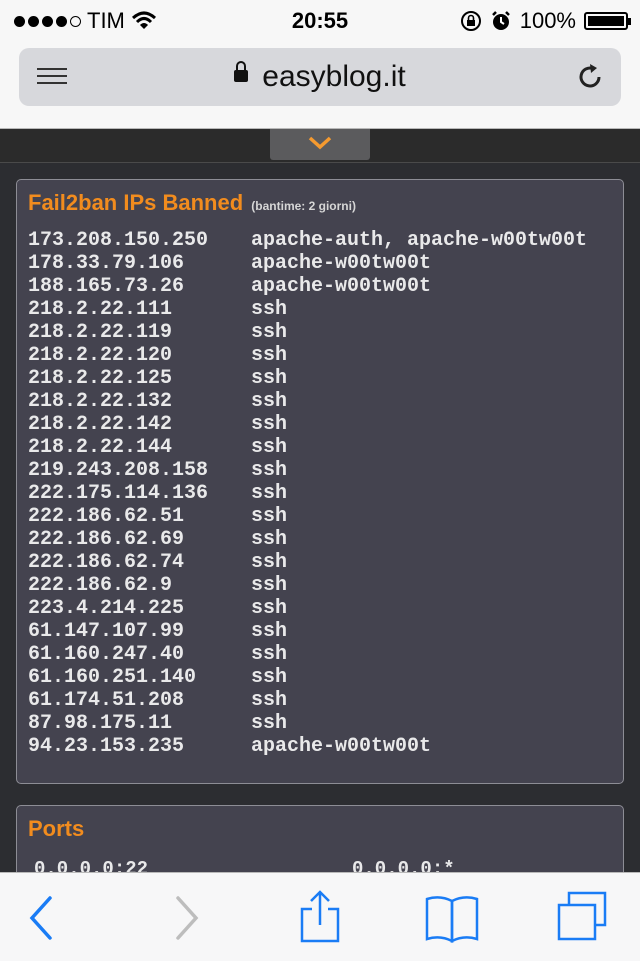 This screenshot has width=640, height=961. Describe the element at coordinates (100, 309) in the screenshot. I see `banned-ip: 218.2.22.111` at that location.